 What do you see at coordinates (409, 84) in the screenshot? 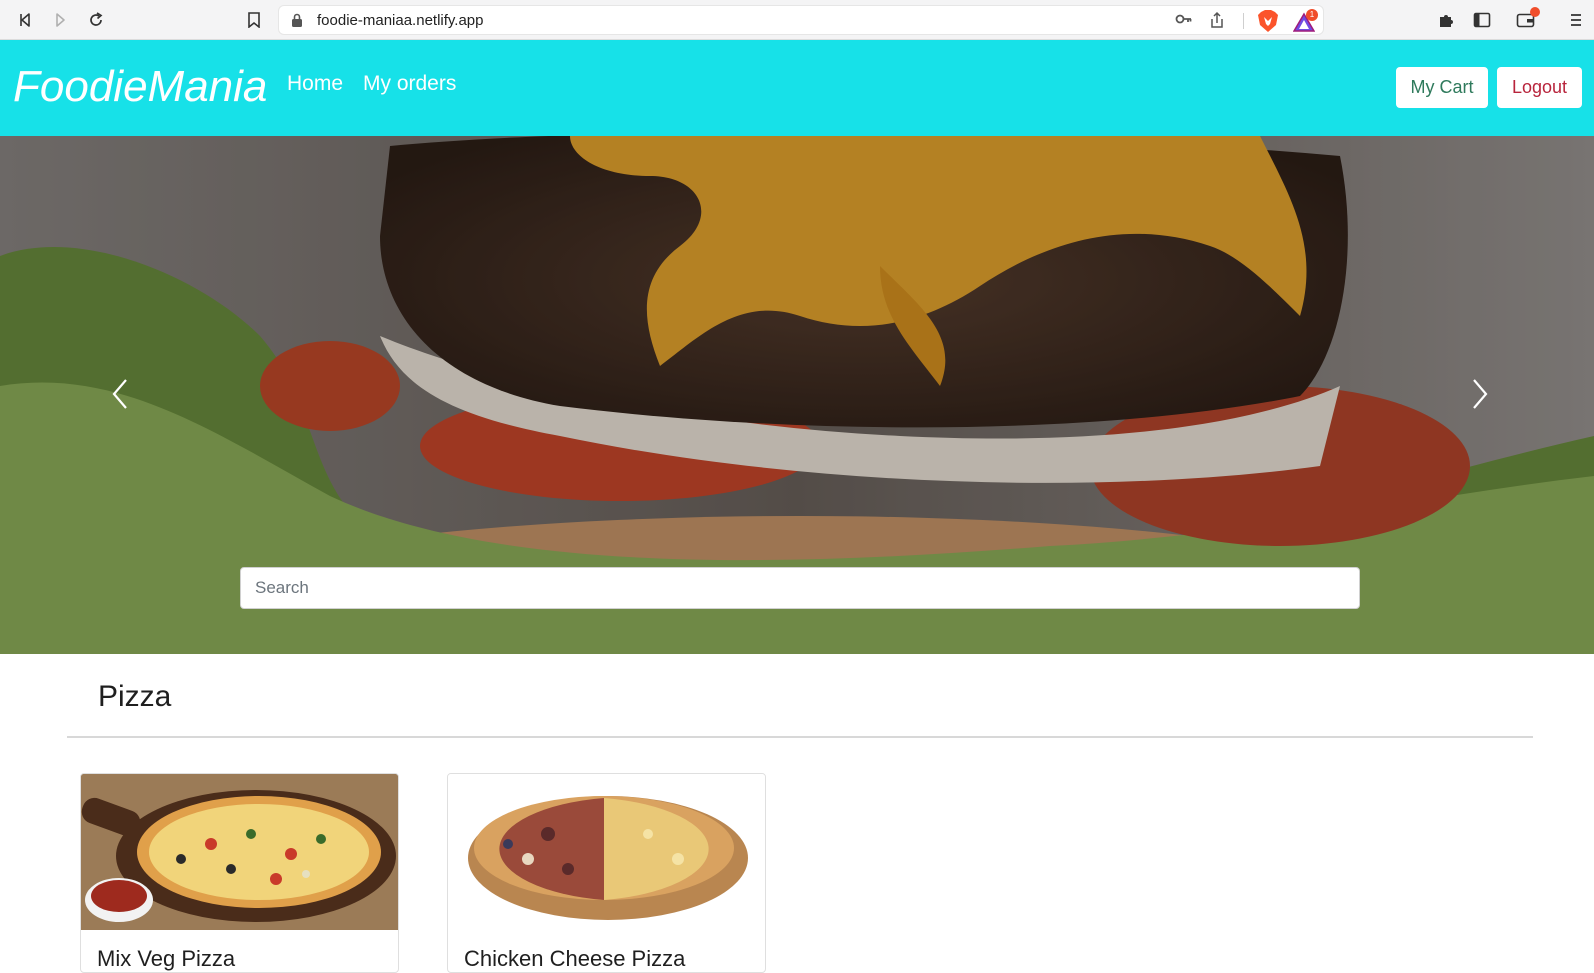
I see `nav-link-my-orders: My orders` at bounding box center [409, 84].